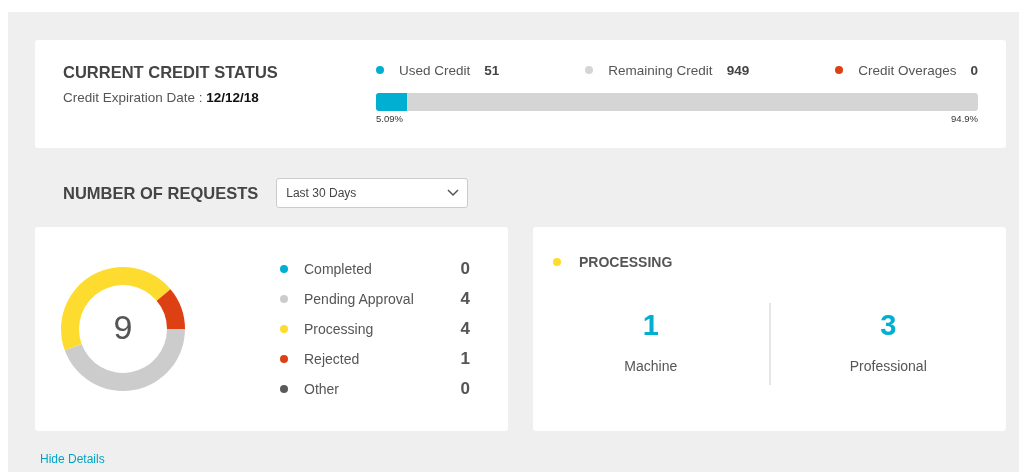  What do you see at coordinates (651, 366) in the screenshot?
I see `stat-label: Machine` at bounding box center [651, 366].